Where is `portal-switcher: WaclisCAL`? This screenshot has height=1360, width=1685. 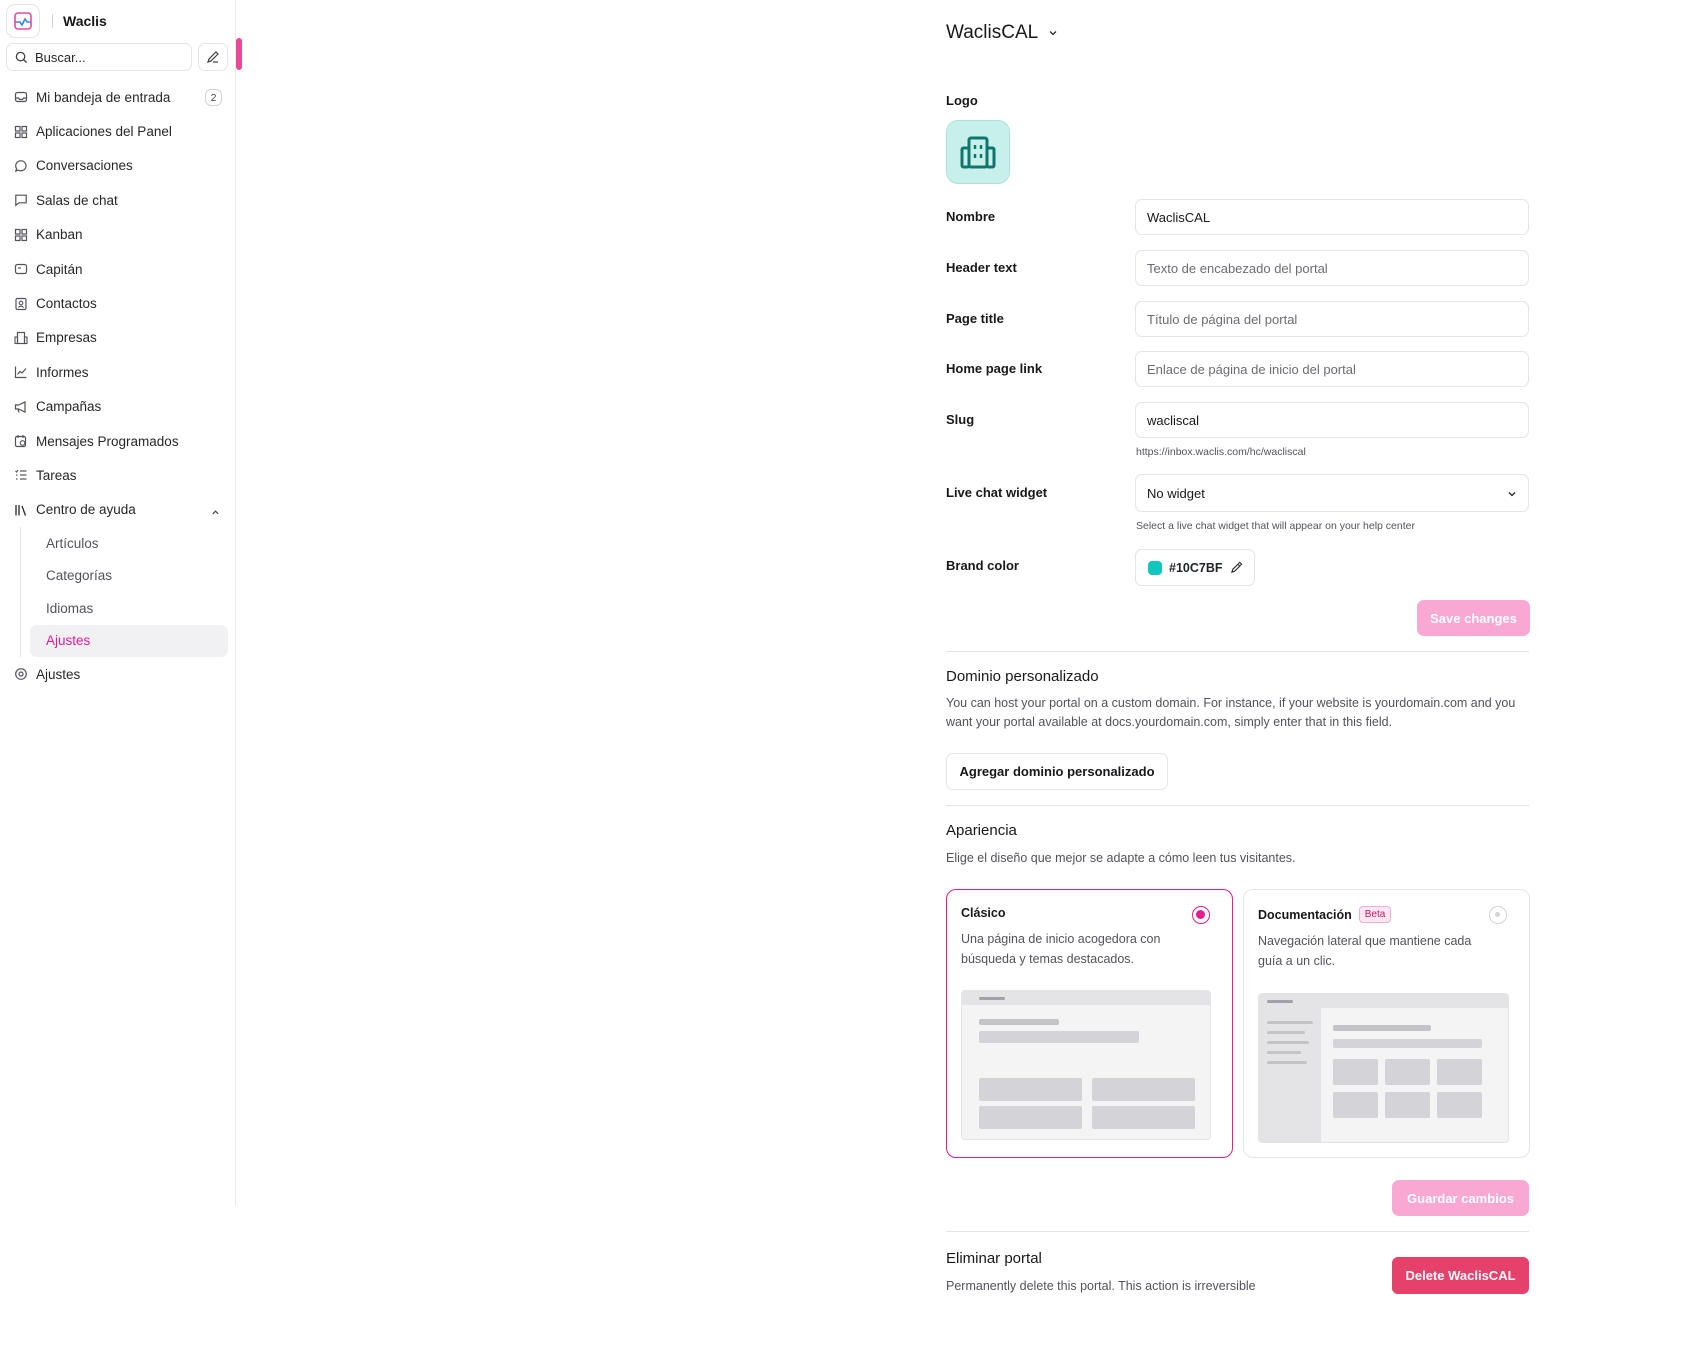
portal-switcher: WaclisCAL is located at coordinates (1002, 33).